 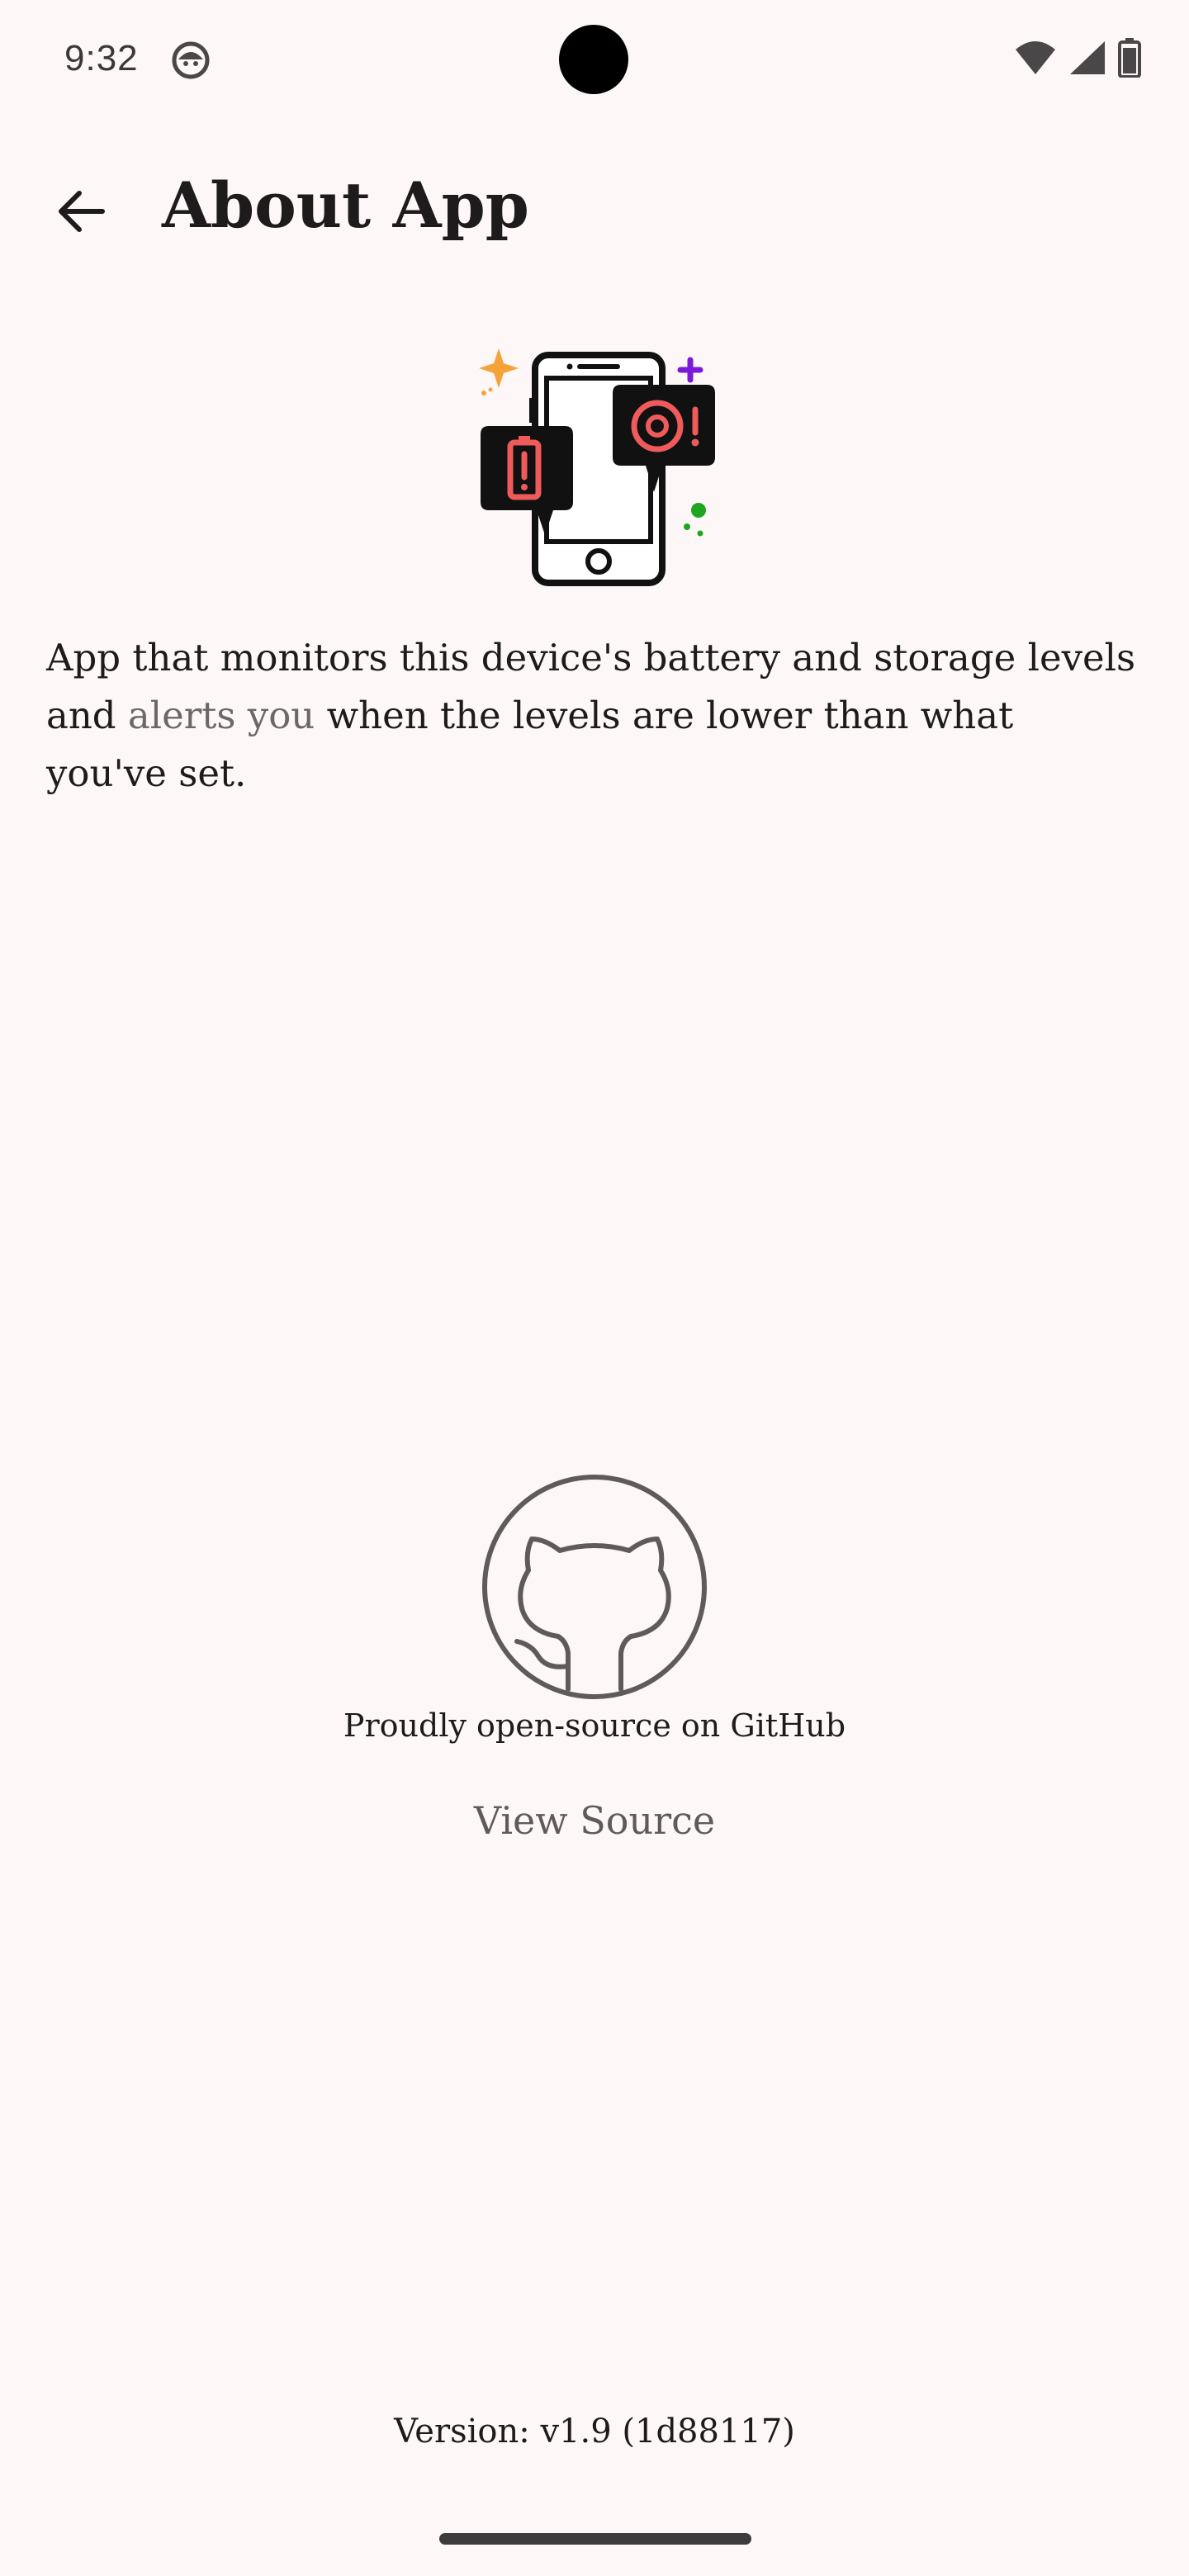 I want to click on page-title: About App, so click(x=345, y=205).